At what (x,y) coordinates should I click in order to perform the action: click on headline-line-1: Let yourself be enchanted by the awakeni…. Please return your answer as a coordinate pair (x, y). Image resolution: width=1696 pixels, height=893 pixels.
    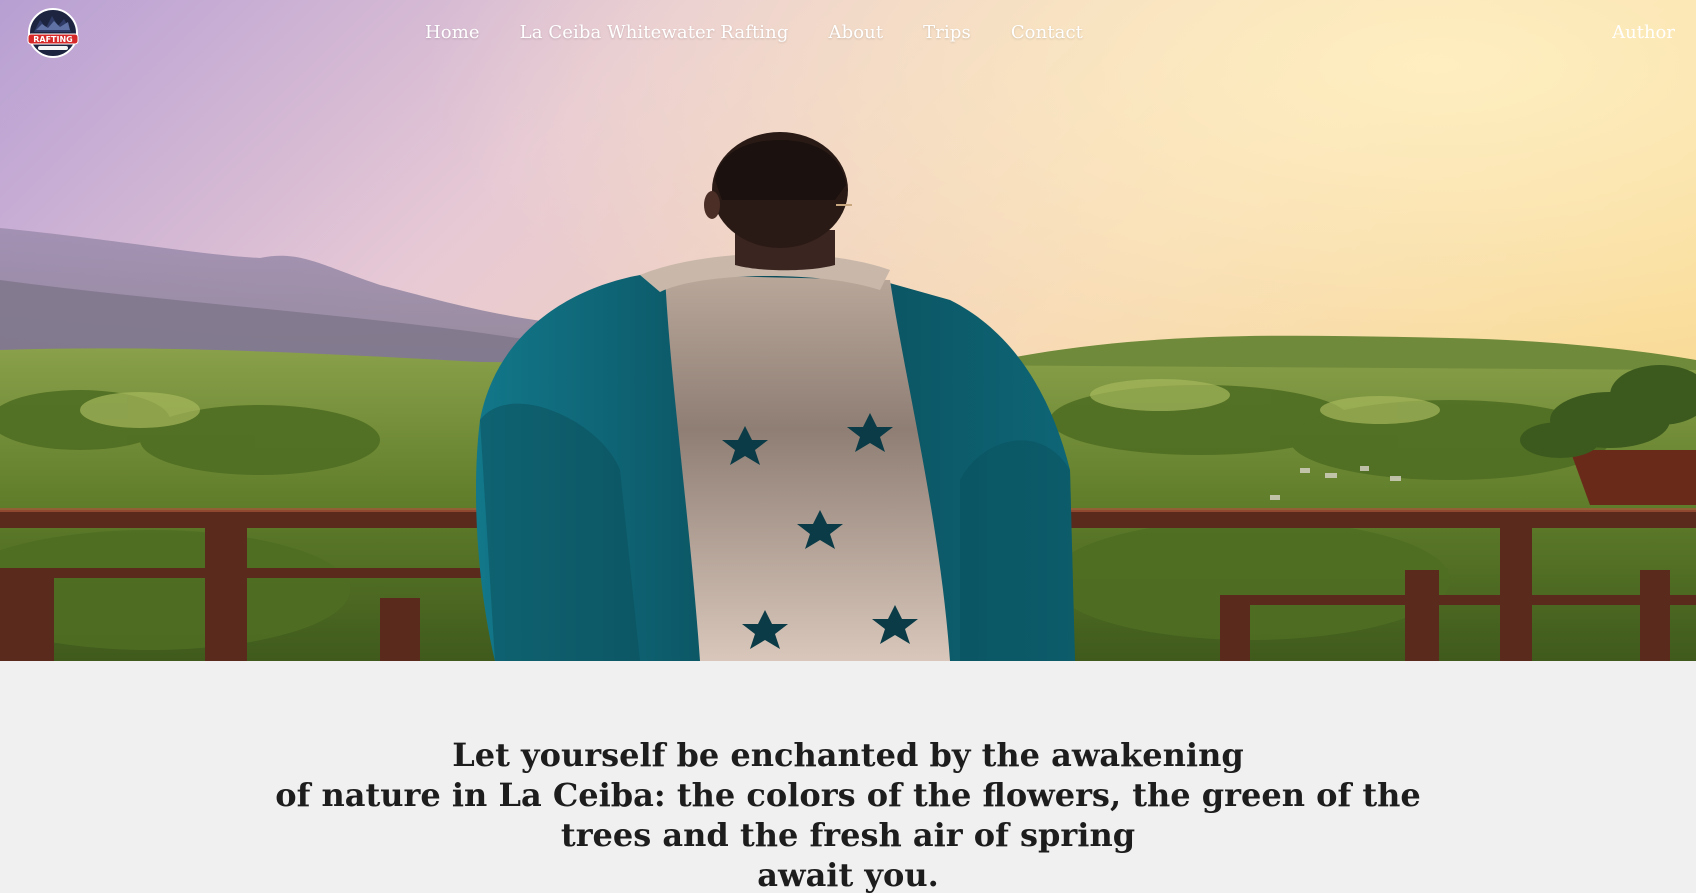
    Looking at the image, I should click on (848, 755).